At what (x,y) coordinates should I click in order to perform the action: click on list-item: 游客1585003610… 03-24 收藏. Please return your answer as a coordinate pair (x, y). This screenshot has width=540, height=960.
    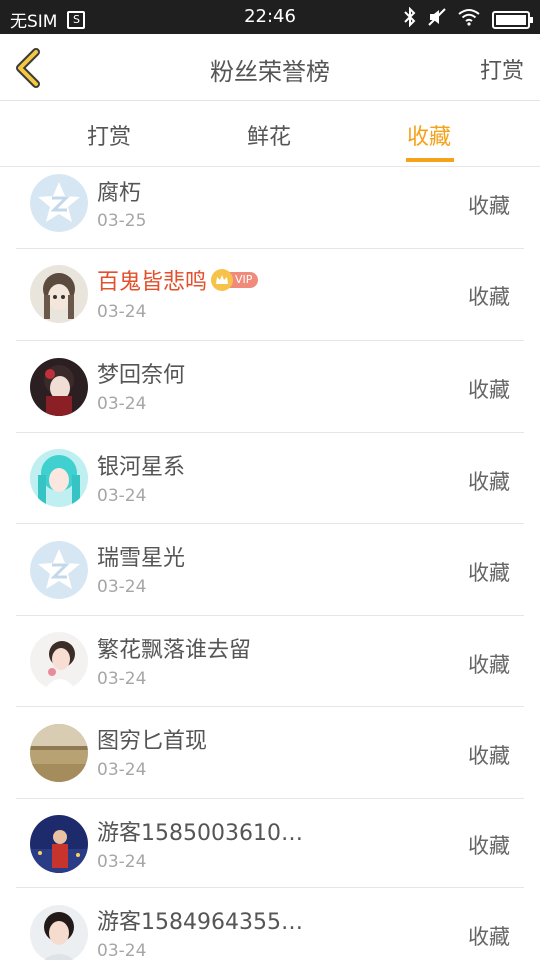
    Looking at the image, I should click on (270, 843).